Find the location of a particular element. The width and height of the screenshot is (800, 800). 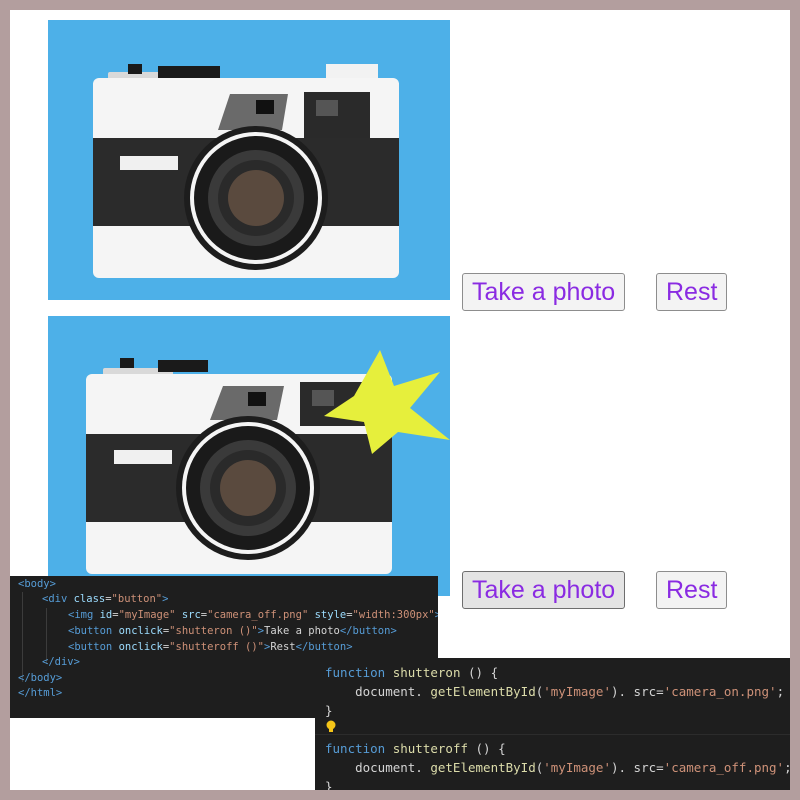

code-token: style is located at coordinates (330, 615).